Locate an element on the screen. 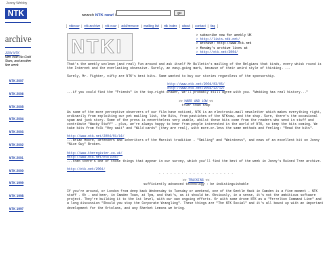 The image size is (336, 280). search-label-text: search is located at coordinates (88, 14).